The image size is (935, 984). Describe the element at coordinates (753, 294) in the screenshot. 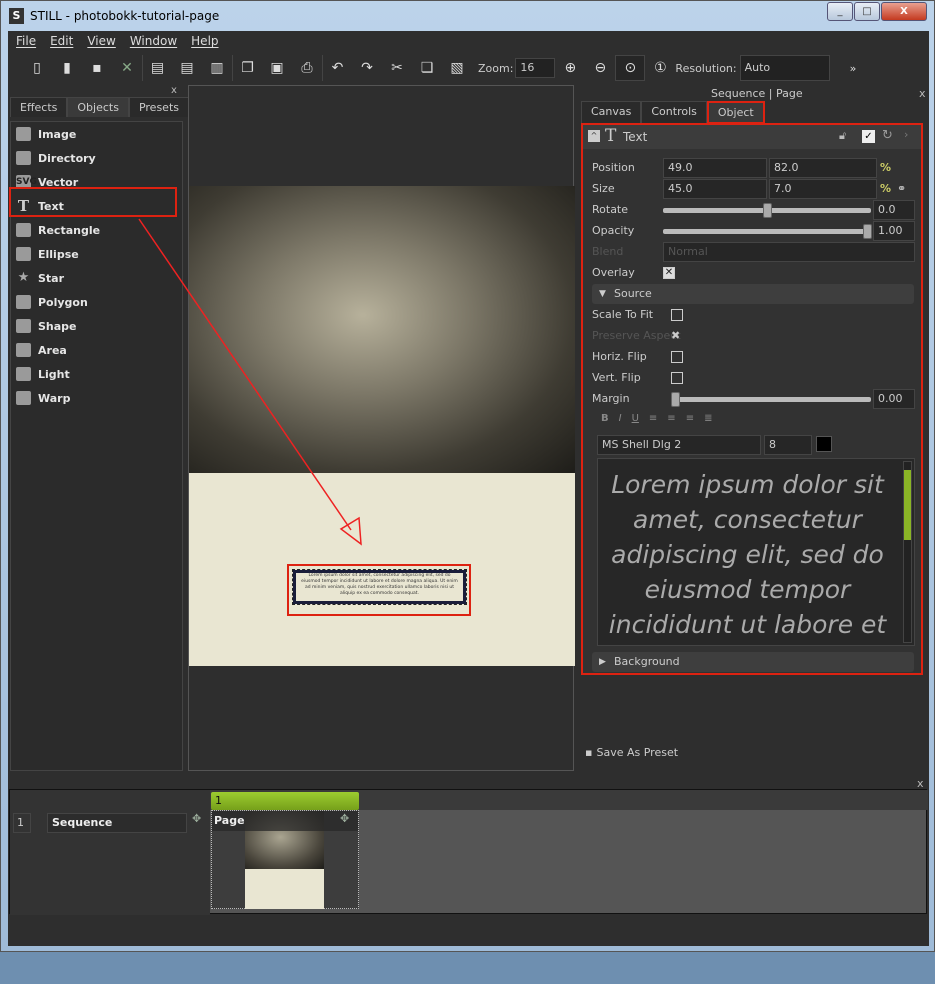

I see `source-section: Source ▼` at that location.